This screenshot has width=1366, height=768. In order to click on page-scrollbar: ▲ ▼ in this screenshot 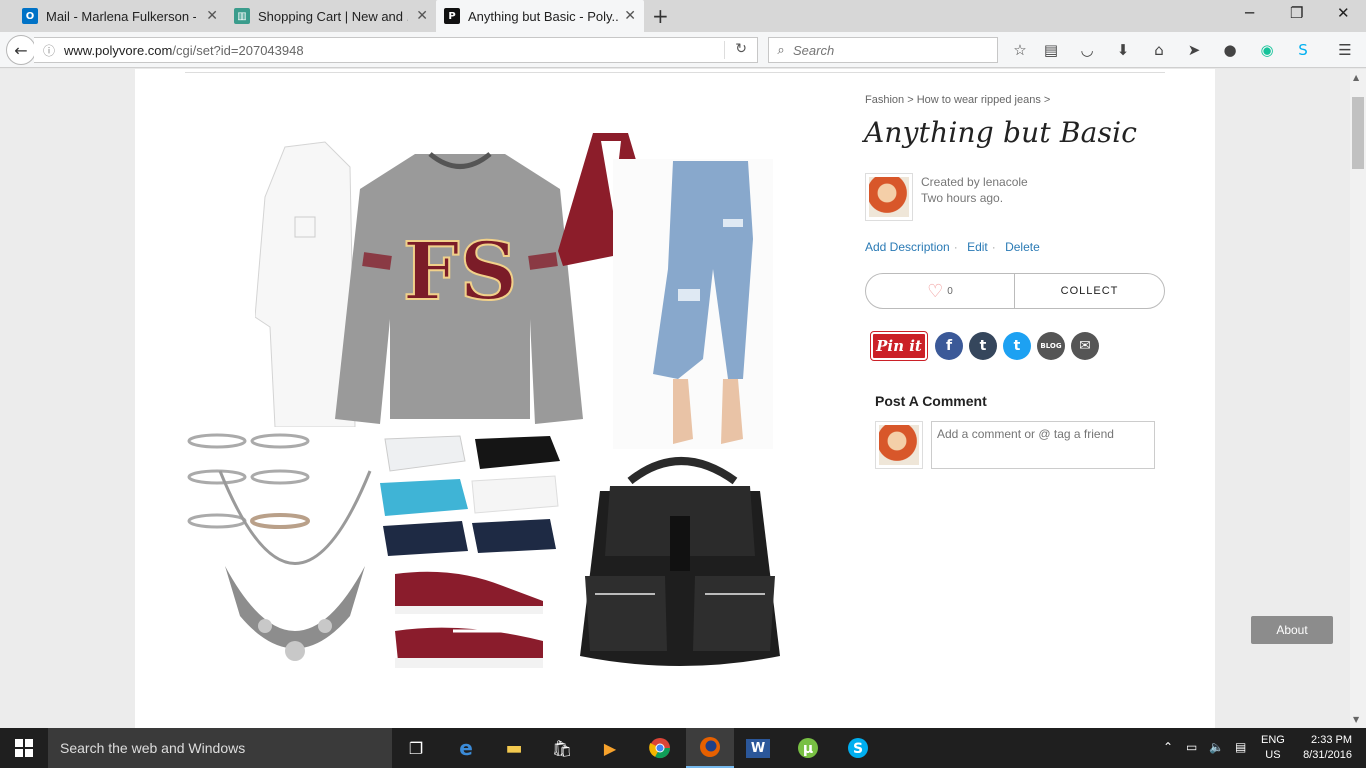, I will do `click(1358, 398)`.